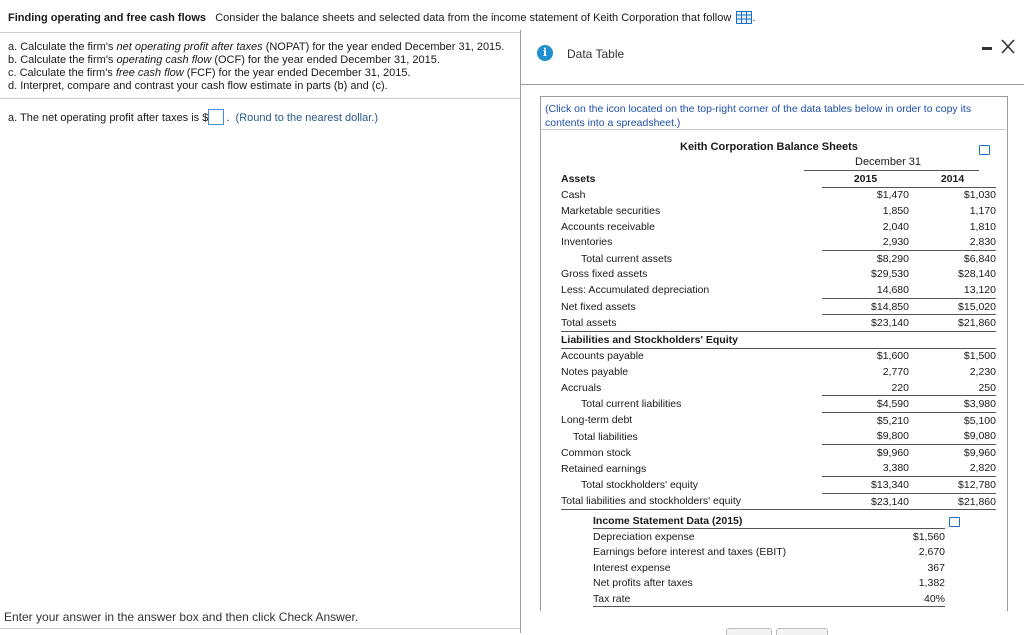  What do you see at coordinates (604, 468) in the screenshot?
I see `row-label: Retained earnings` at bounding box center [604, 468].